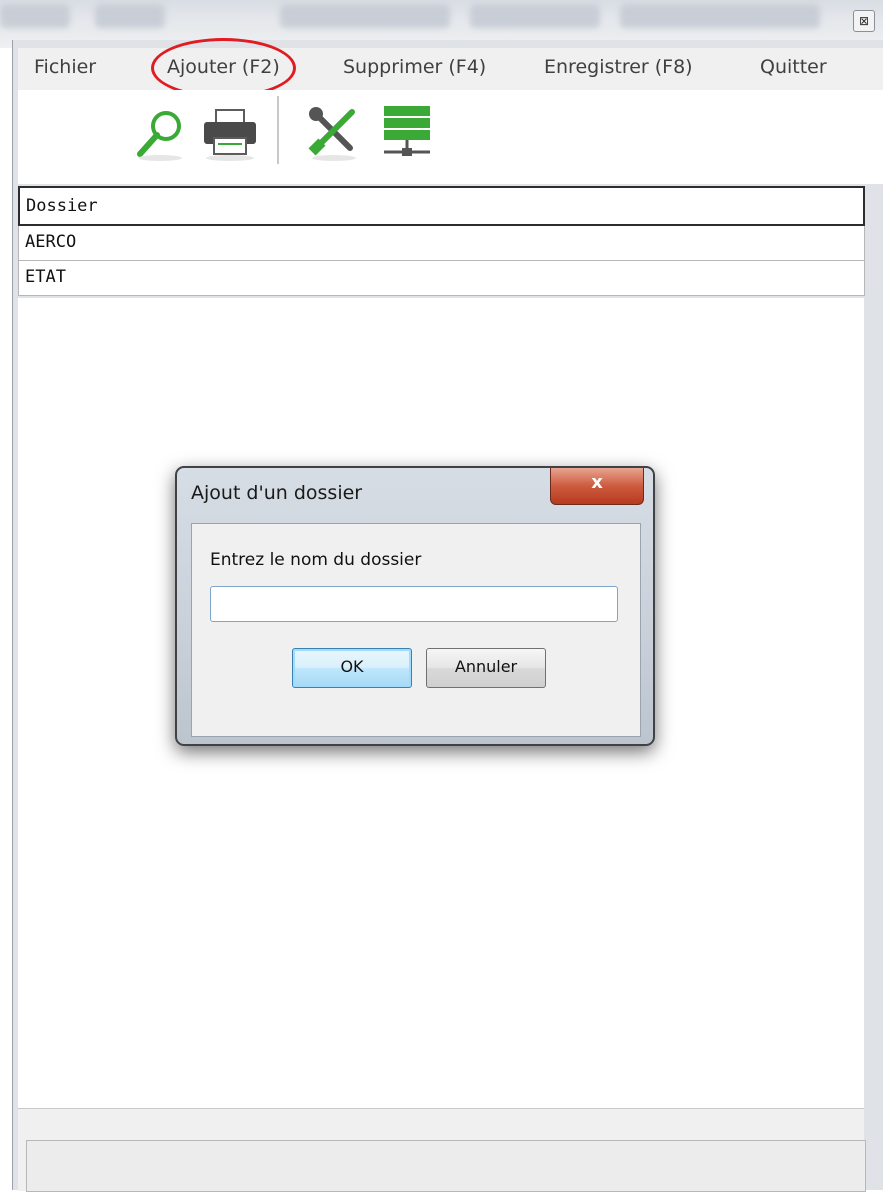 The image size is (883, 1192). I want to click on column-header-dossier: Dossier, so click(62, 206).